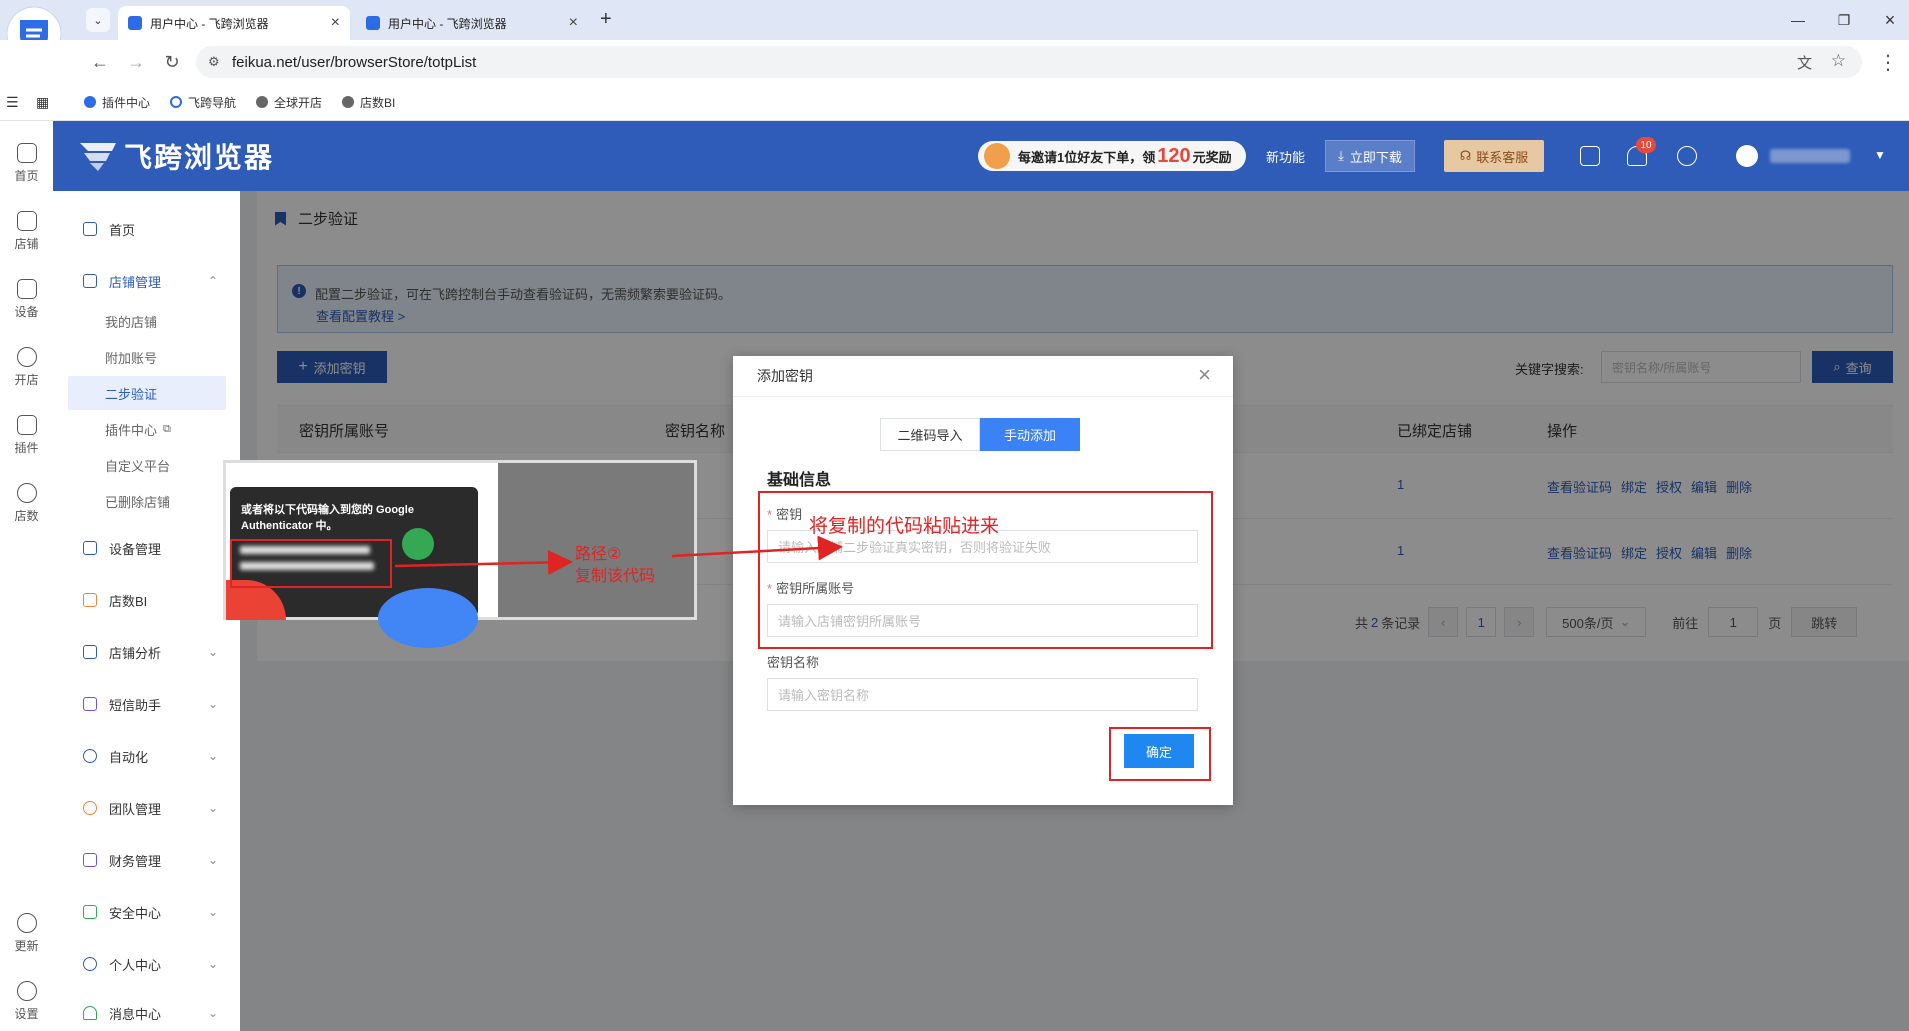 The height and width of the screenshot is (1031, 1909). I want to click on arrow-to-path-label, so click(483, 562).